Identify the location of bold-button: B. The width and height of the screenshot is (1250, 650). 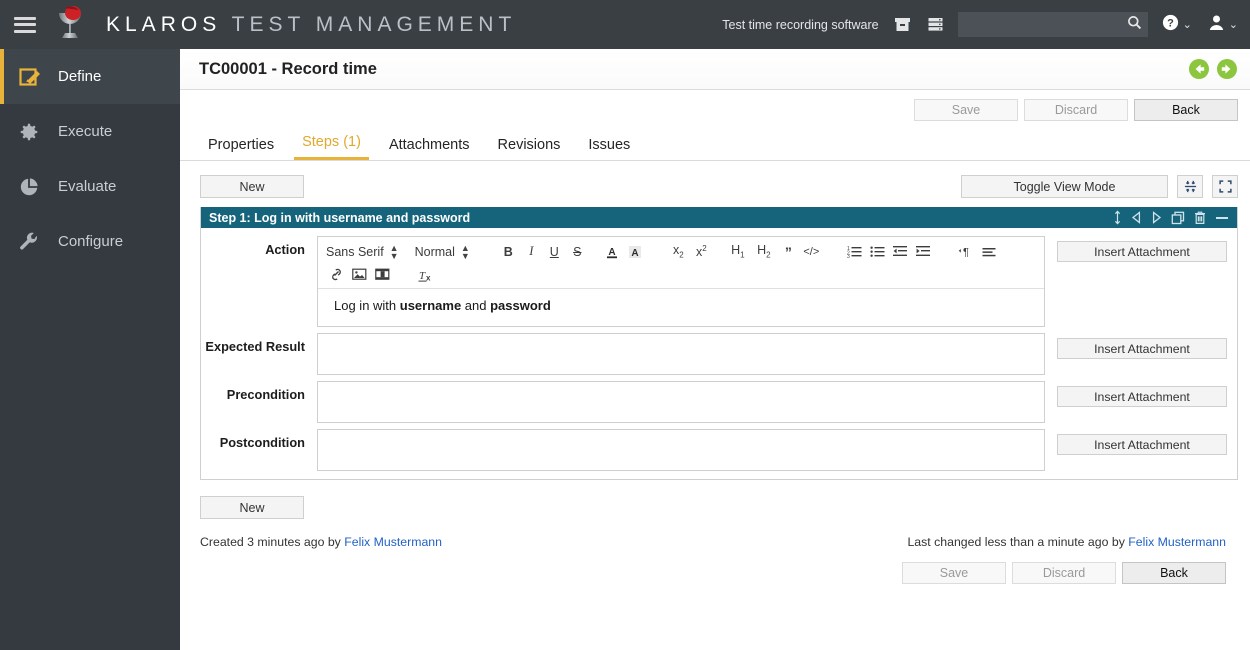
(508, 251).